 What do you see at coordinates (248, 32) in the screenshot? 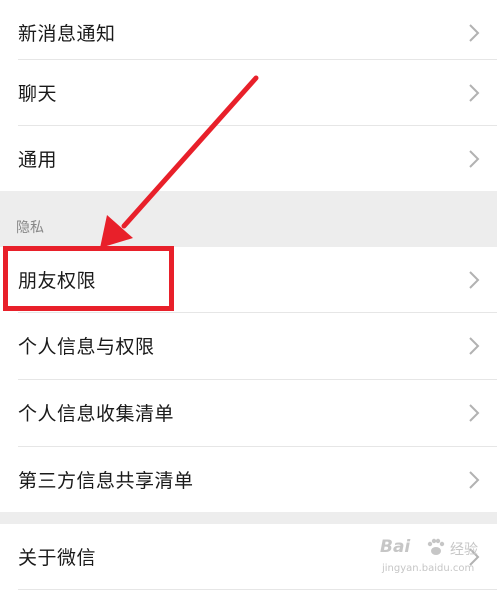
I see `settings-item-new-message-notification: 新消息通知` at bounding box center [248, 32].